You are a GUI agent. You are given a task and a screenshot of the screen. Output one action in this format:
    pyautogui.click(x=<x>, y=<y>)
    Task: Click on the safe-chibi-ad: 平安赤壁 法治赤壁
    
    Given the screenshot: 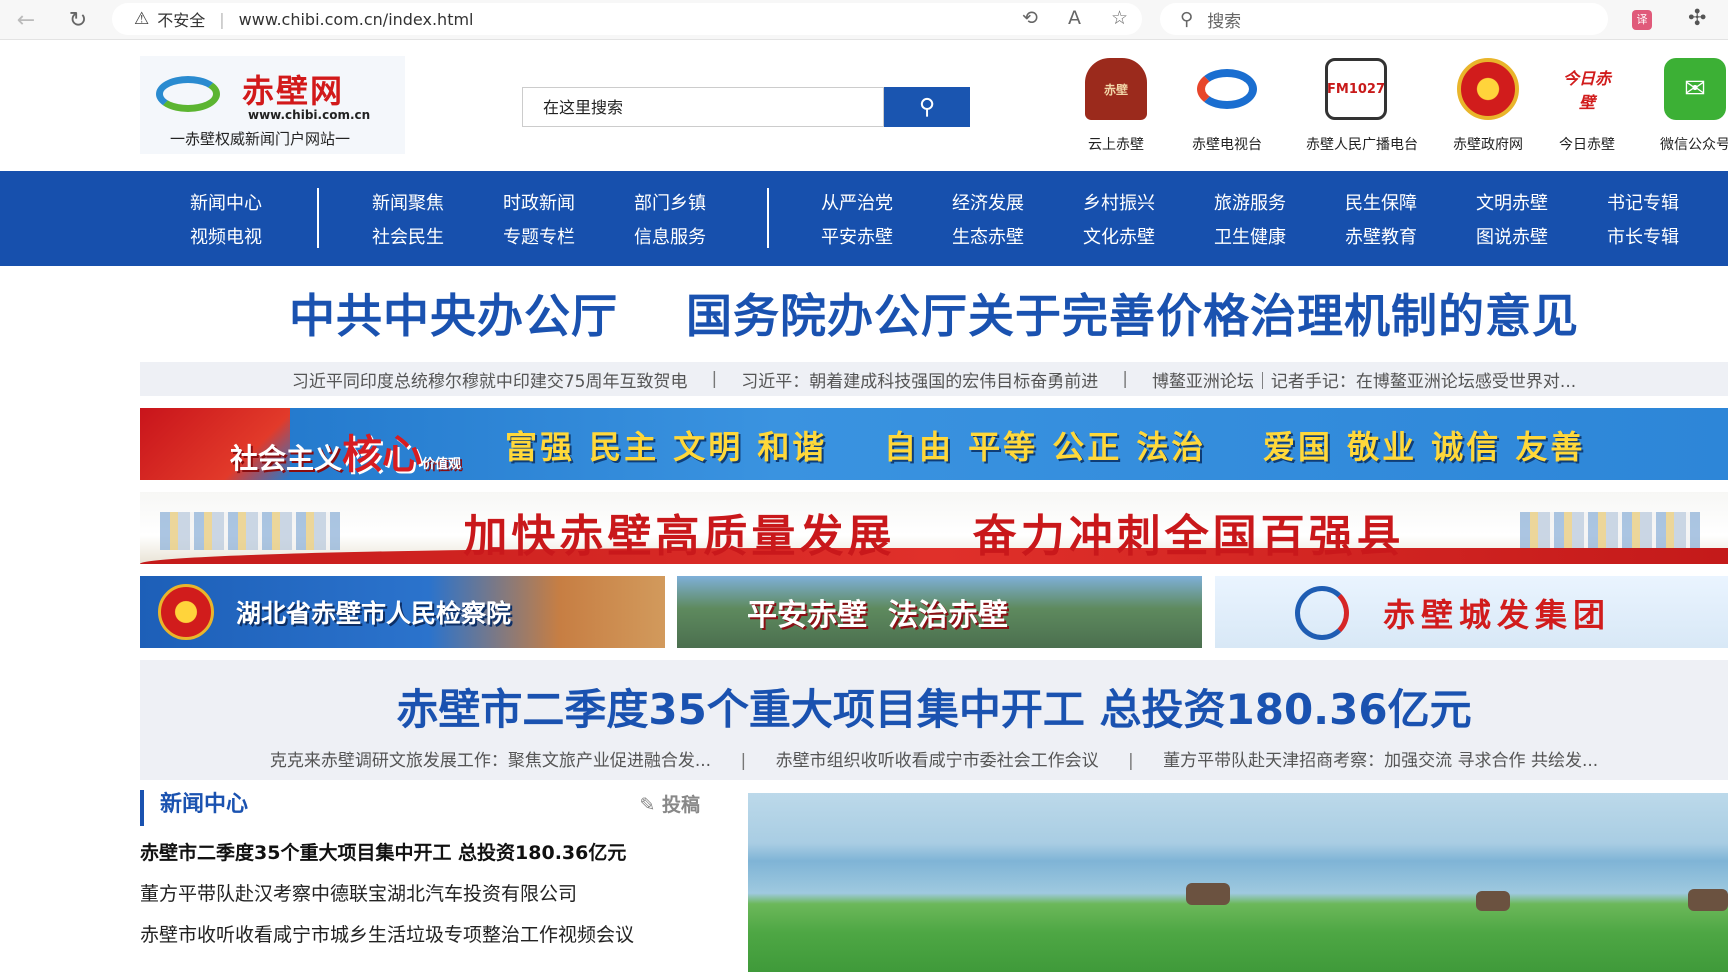 What is the action you would take?
    pyautogui.click(x=939, y=612)
    